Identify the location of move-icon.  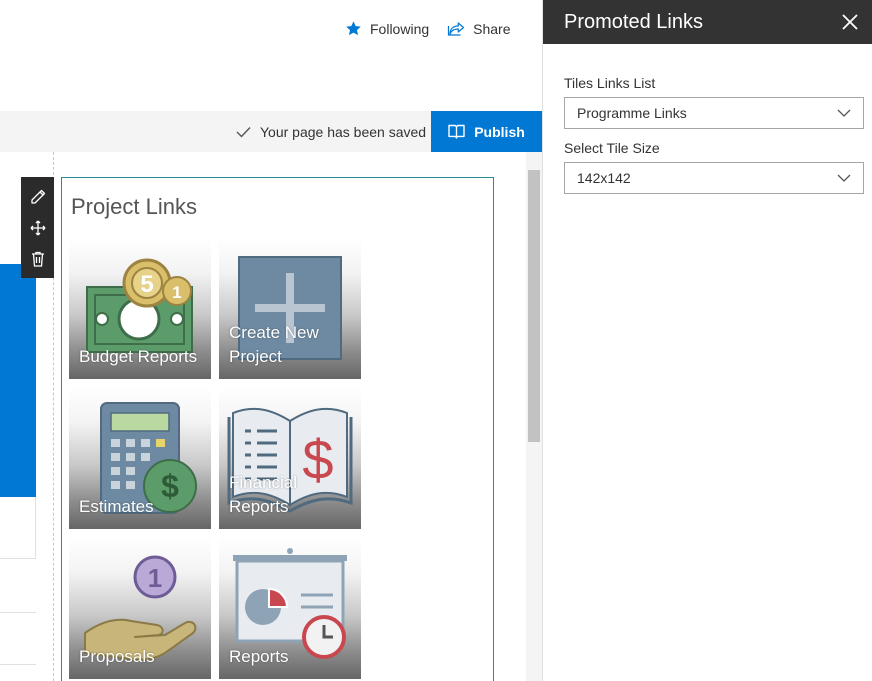
(37, 227).